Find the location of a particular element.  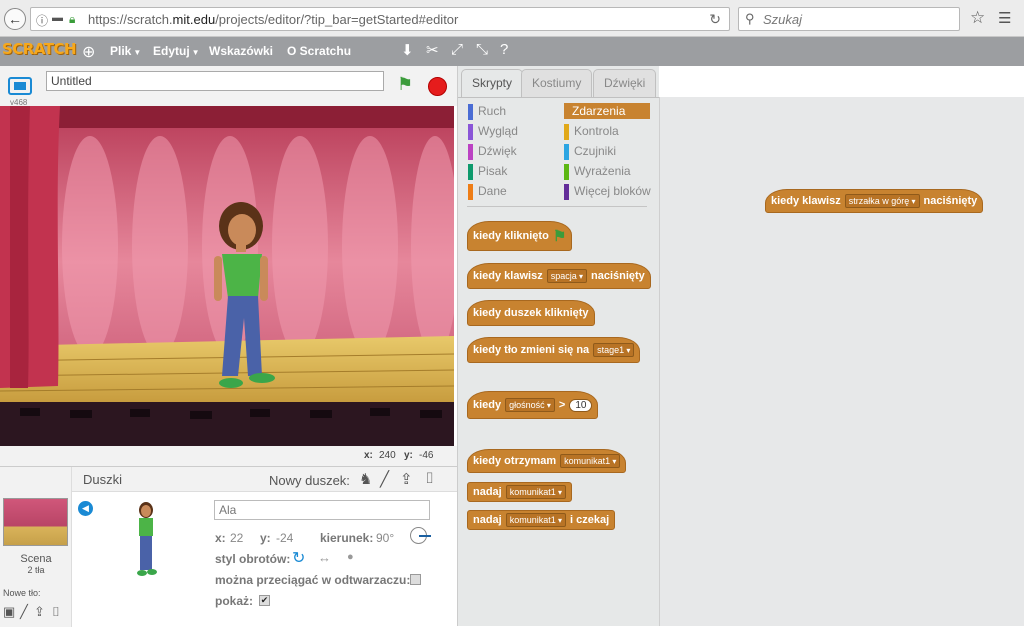

upload-icon: ⇪ is located at coordinates (39, 612).